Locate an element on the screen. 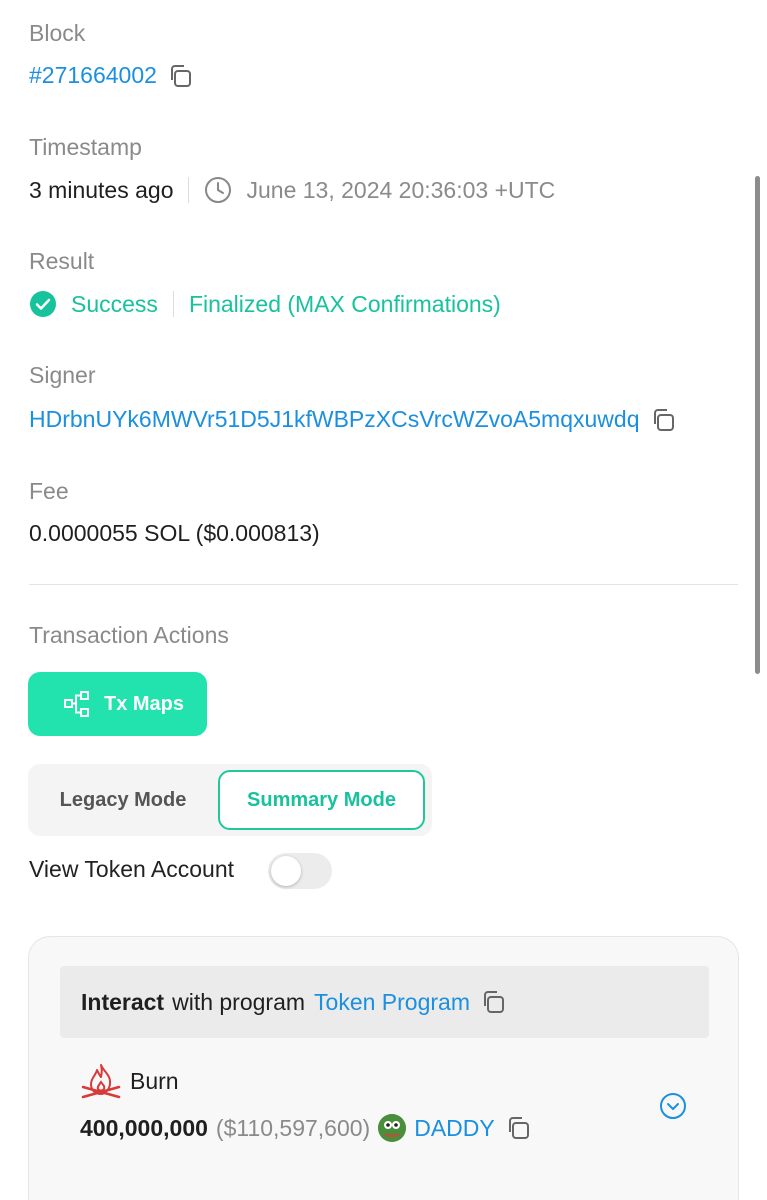 Image resolution: width=767 pixels, height=1200 pixels. block-label: Block is located at coordinates (57, 33).